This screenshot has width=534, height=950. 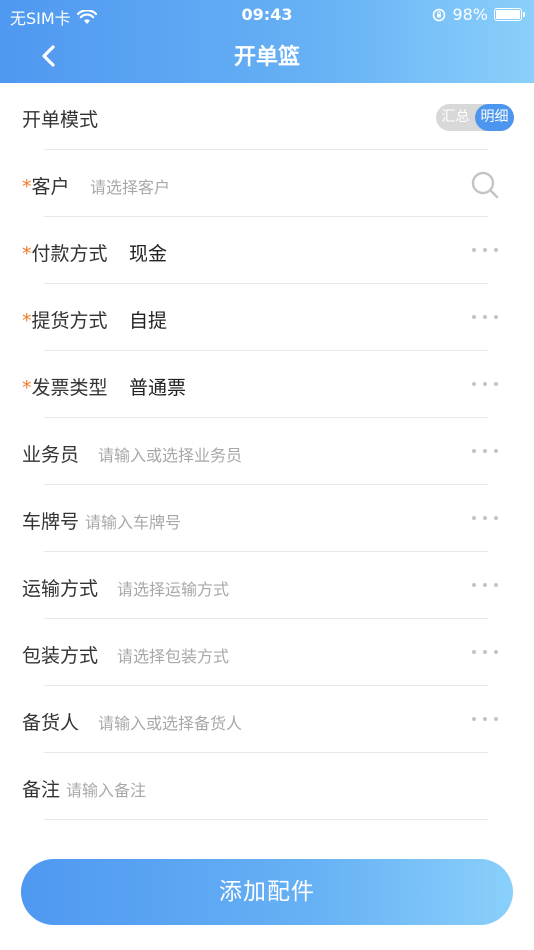 I want to click on field-label: 备货人, so click(x=51, y=723).